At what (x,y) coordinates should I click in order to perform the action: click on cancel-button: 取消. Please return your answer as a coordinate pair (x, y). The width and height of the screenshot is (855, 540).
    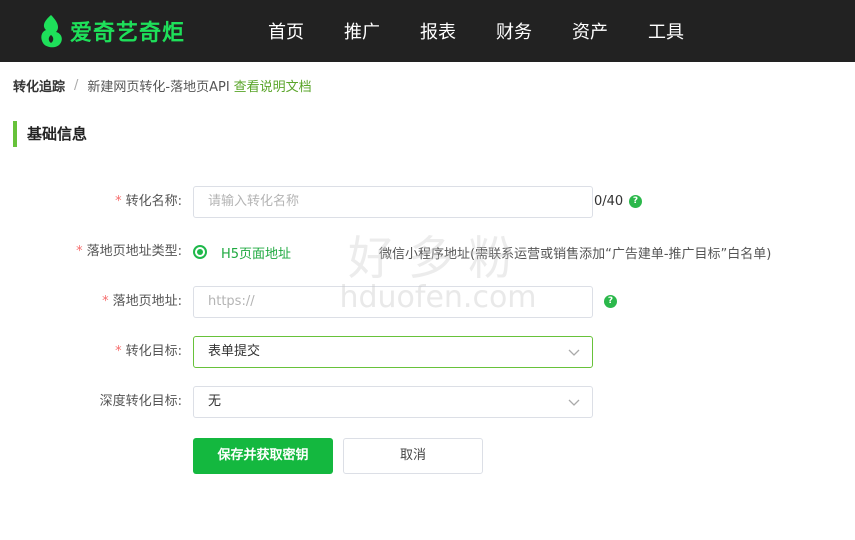
    Looking at the image, I should click on (413, 456).